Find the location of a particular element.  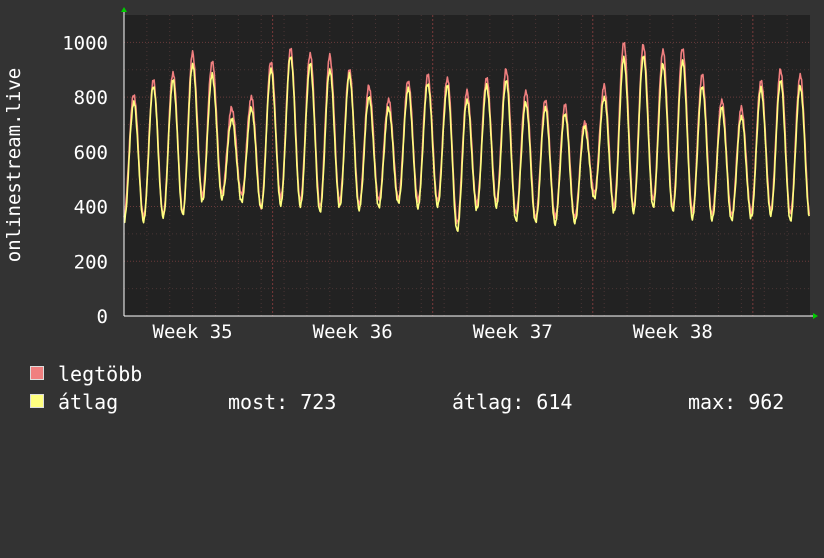

y-axis-label: onlinestream.live is located at coordinates (14, 165).